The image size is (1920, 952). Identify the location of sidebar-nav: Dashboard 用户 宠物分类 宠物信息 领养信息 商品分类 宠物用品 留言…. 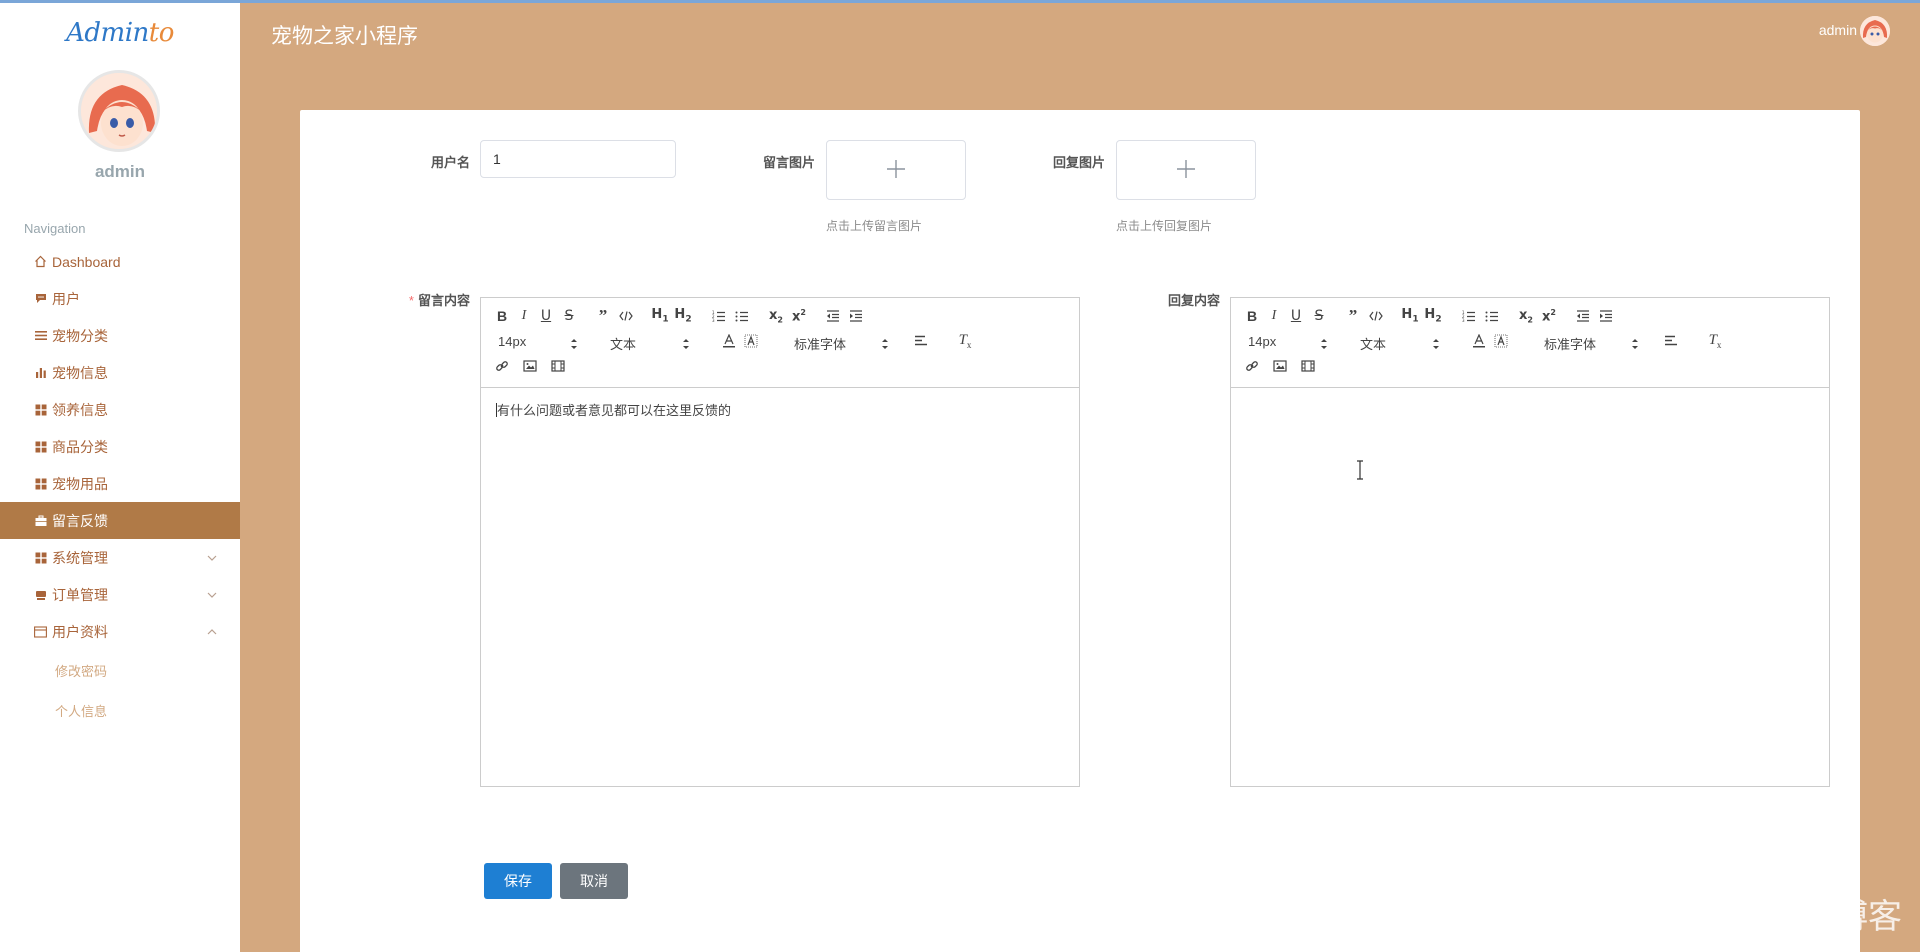
(120, 486).